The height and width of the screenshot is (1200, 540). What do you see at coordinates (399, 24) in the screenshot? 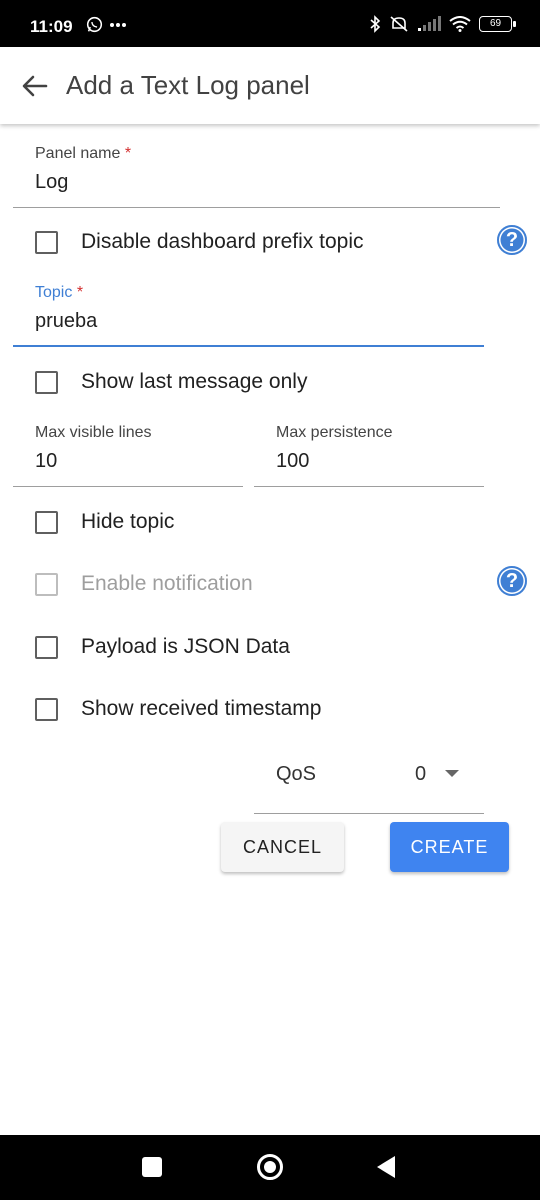
I see `mute-icon` at bounding box center [399, 24].